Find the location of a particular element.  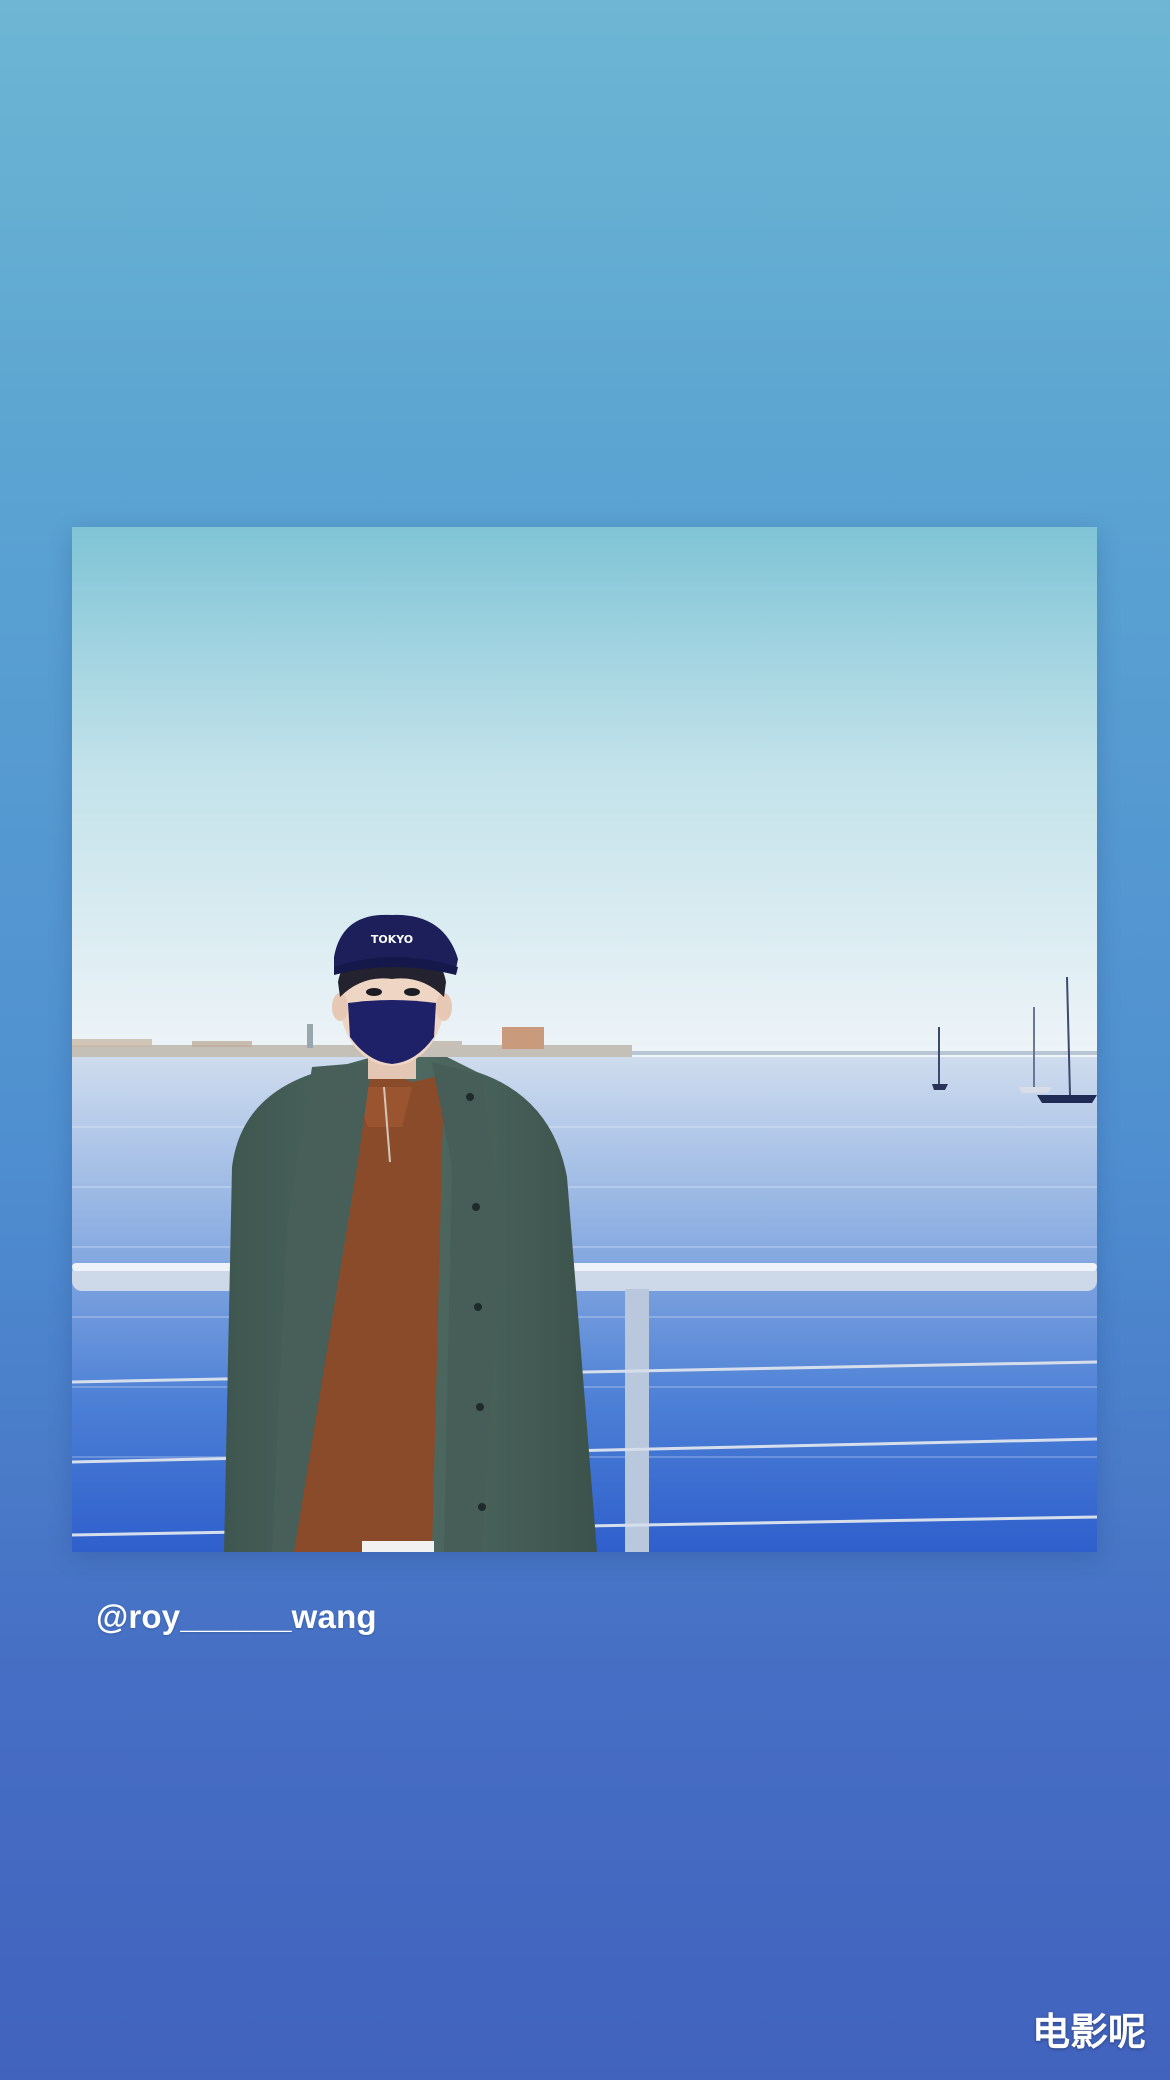

watermark-logo: 电影呢 is located at coordinates (1088, 2032).